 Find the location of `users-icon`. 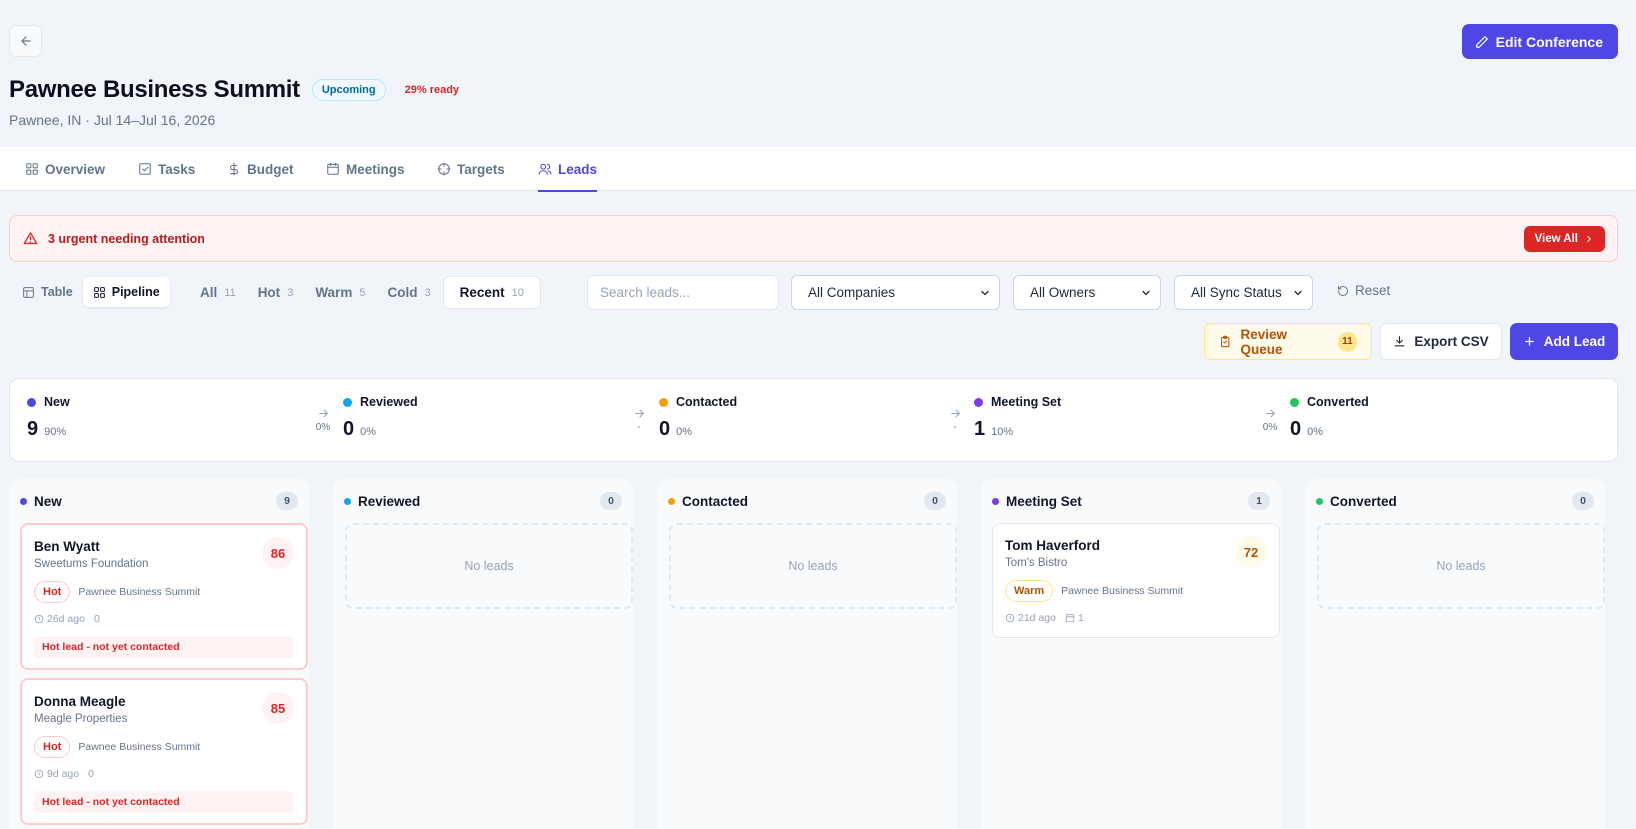

users-icon is located at coordinates (545, 169).